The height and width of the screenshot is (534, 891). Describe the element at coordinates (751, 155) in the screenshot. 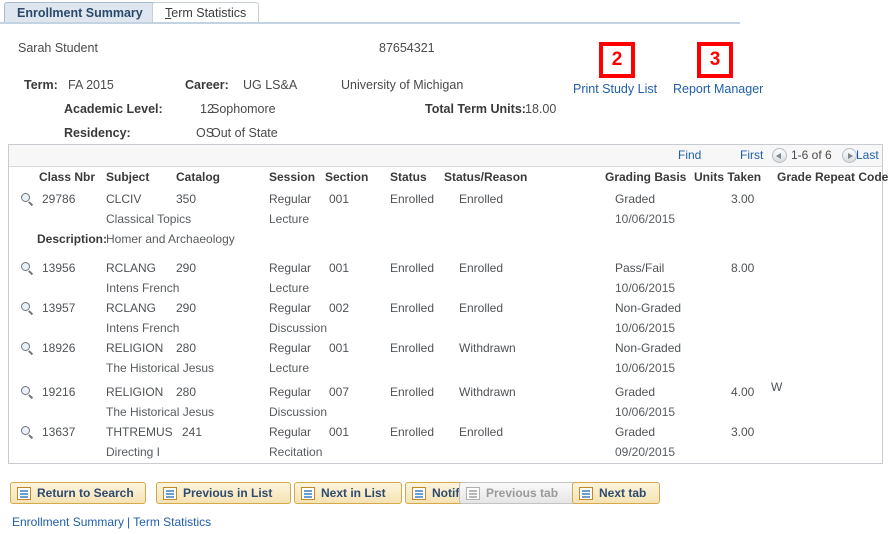

I see `grid-first-link: First` at that location.